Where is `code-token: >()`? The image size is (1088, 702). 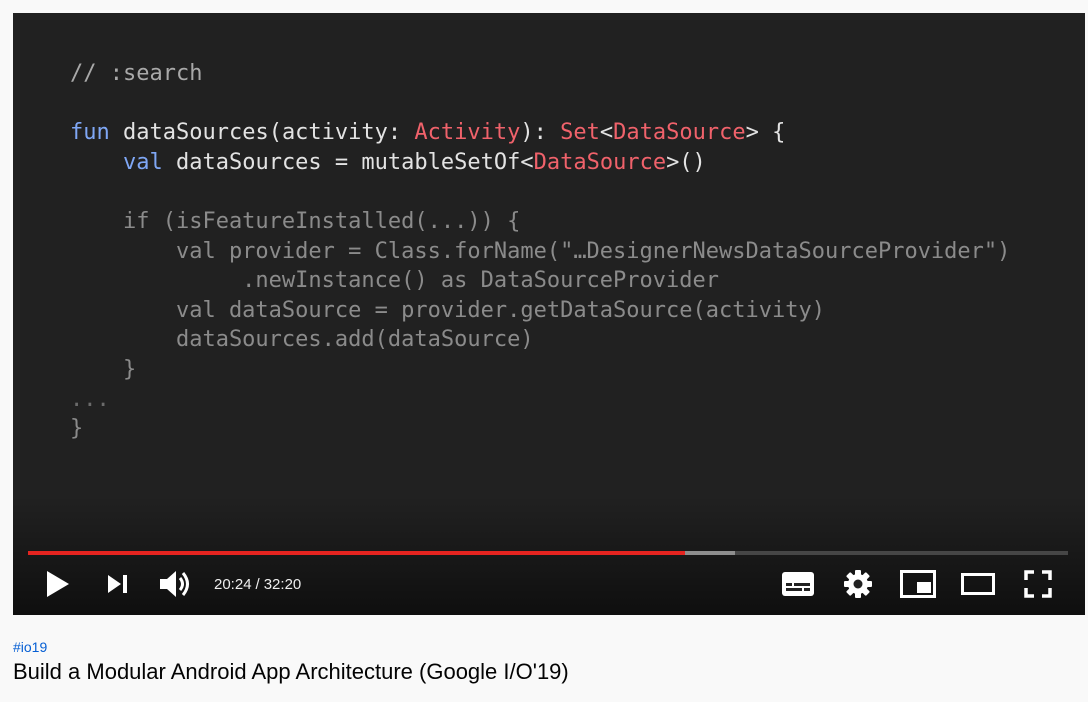 code-token: >() is located at coordinates (686, 162).